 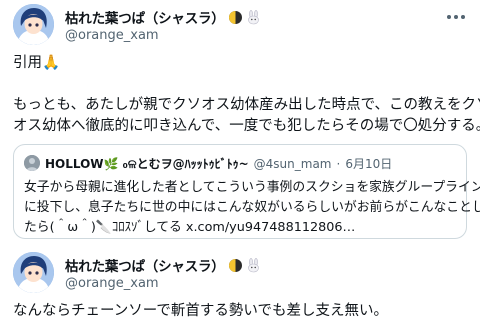 I want to click on quoted-text-line: 女子から母親に進化した者としてこういう事例のスクショを家族グループライン, so click(x=252, y=187).